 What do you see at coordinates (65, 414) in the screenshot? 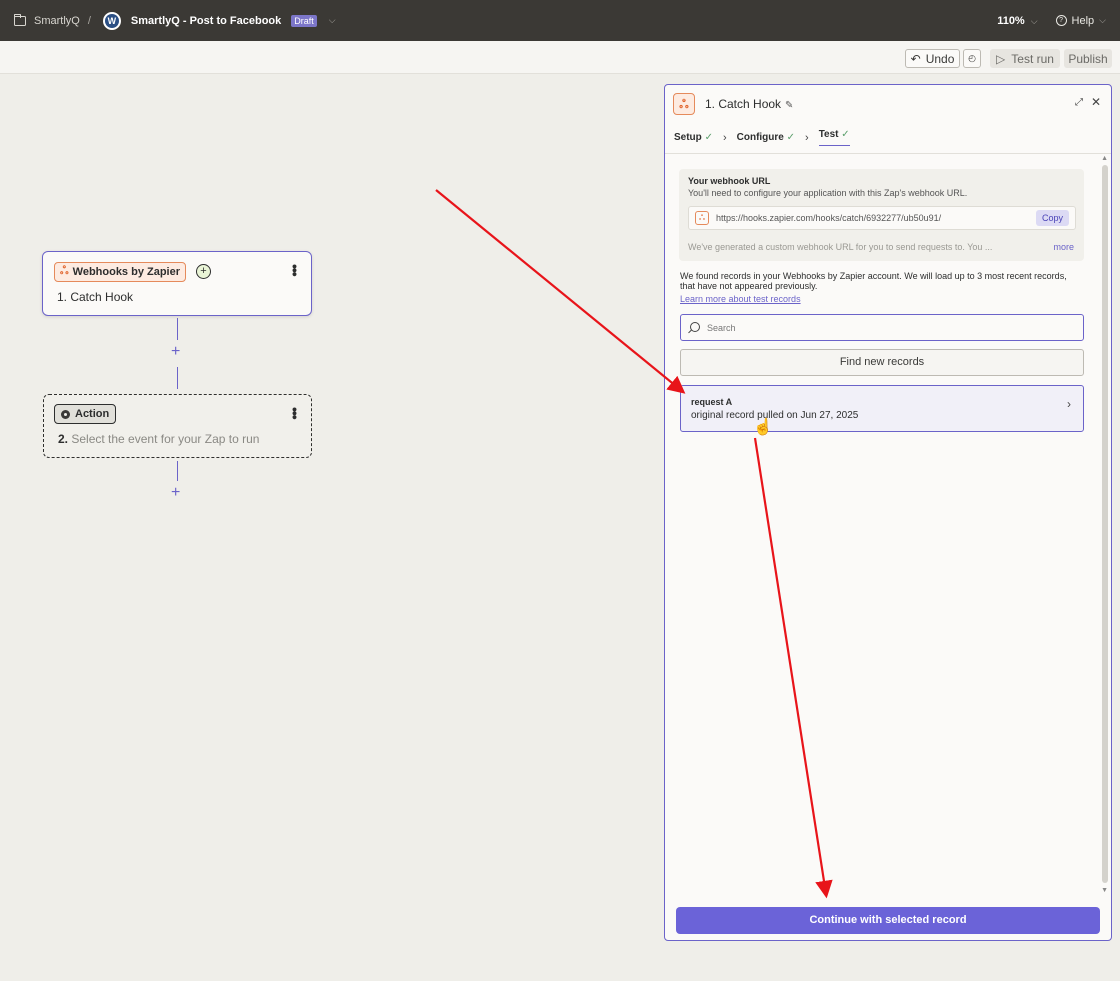
I see `action-icon` at bounding box center [65, 414].